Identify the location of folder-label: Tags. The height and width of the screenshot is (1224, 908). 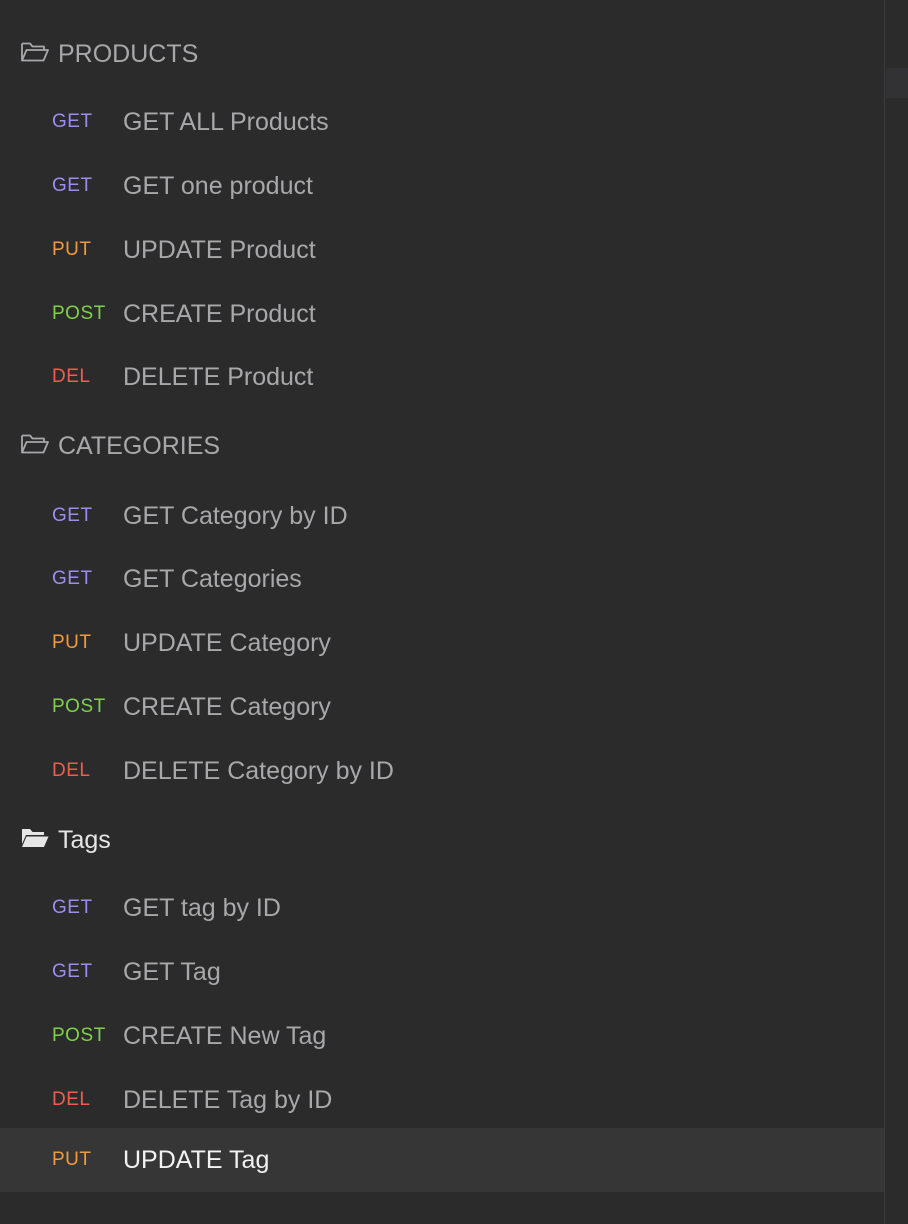
(84, 840).